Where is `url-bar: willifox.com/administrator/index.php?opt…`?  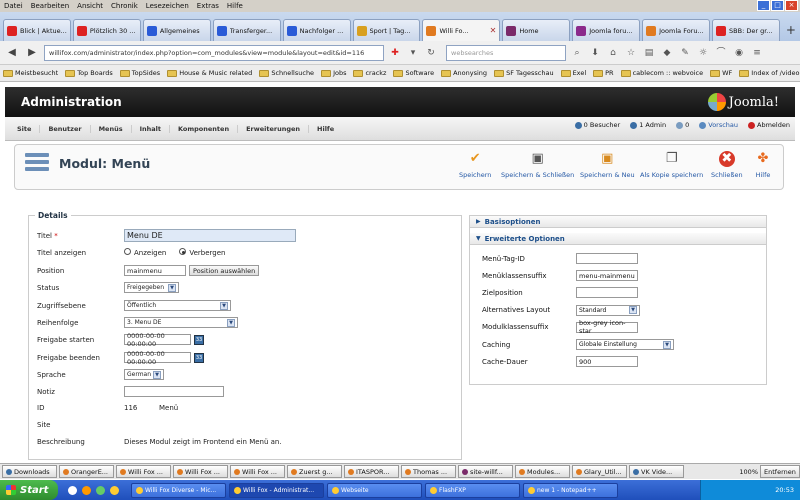 url-bar: willifox.com/administrator/index.php?opt… is located at coordinates (214, 52).